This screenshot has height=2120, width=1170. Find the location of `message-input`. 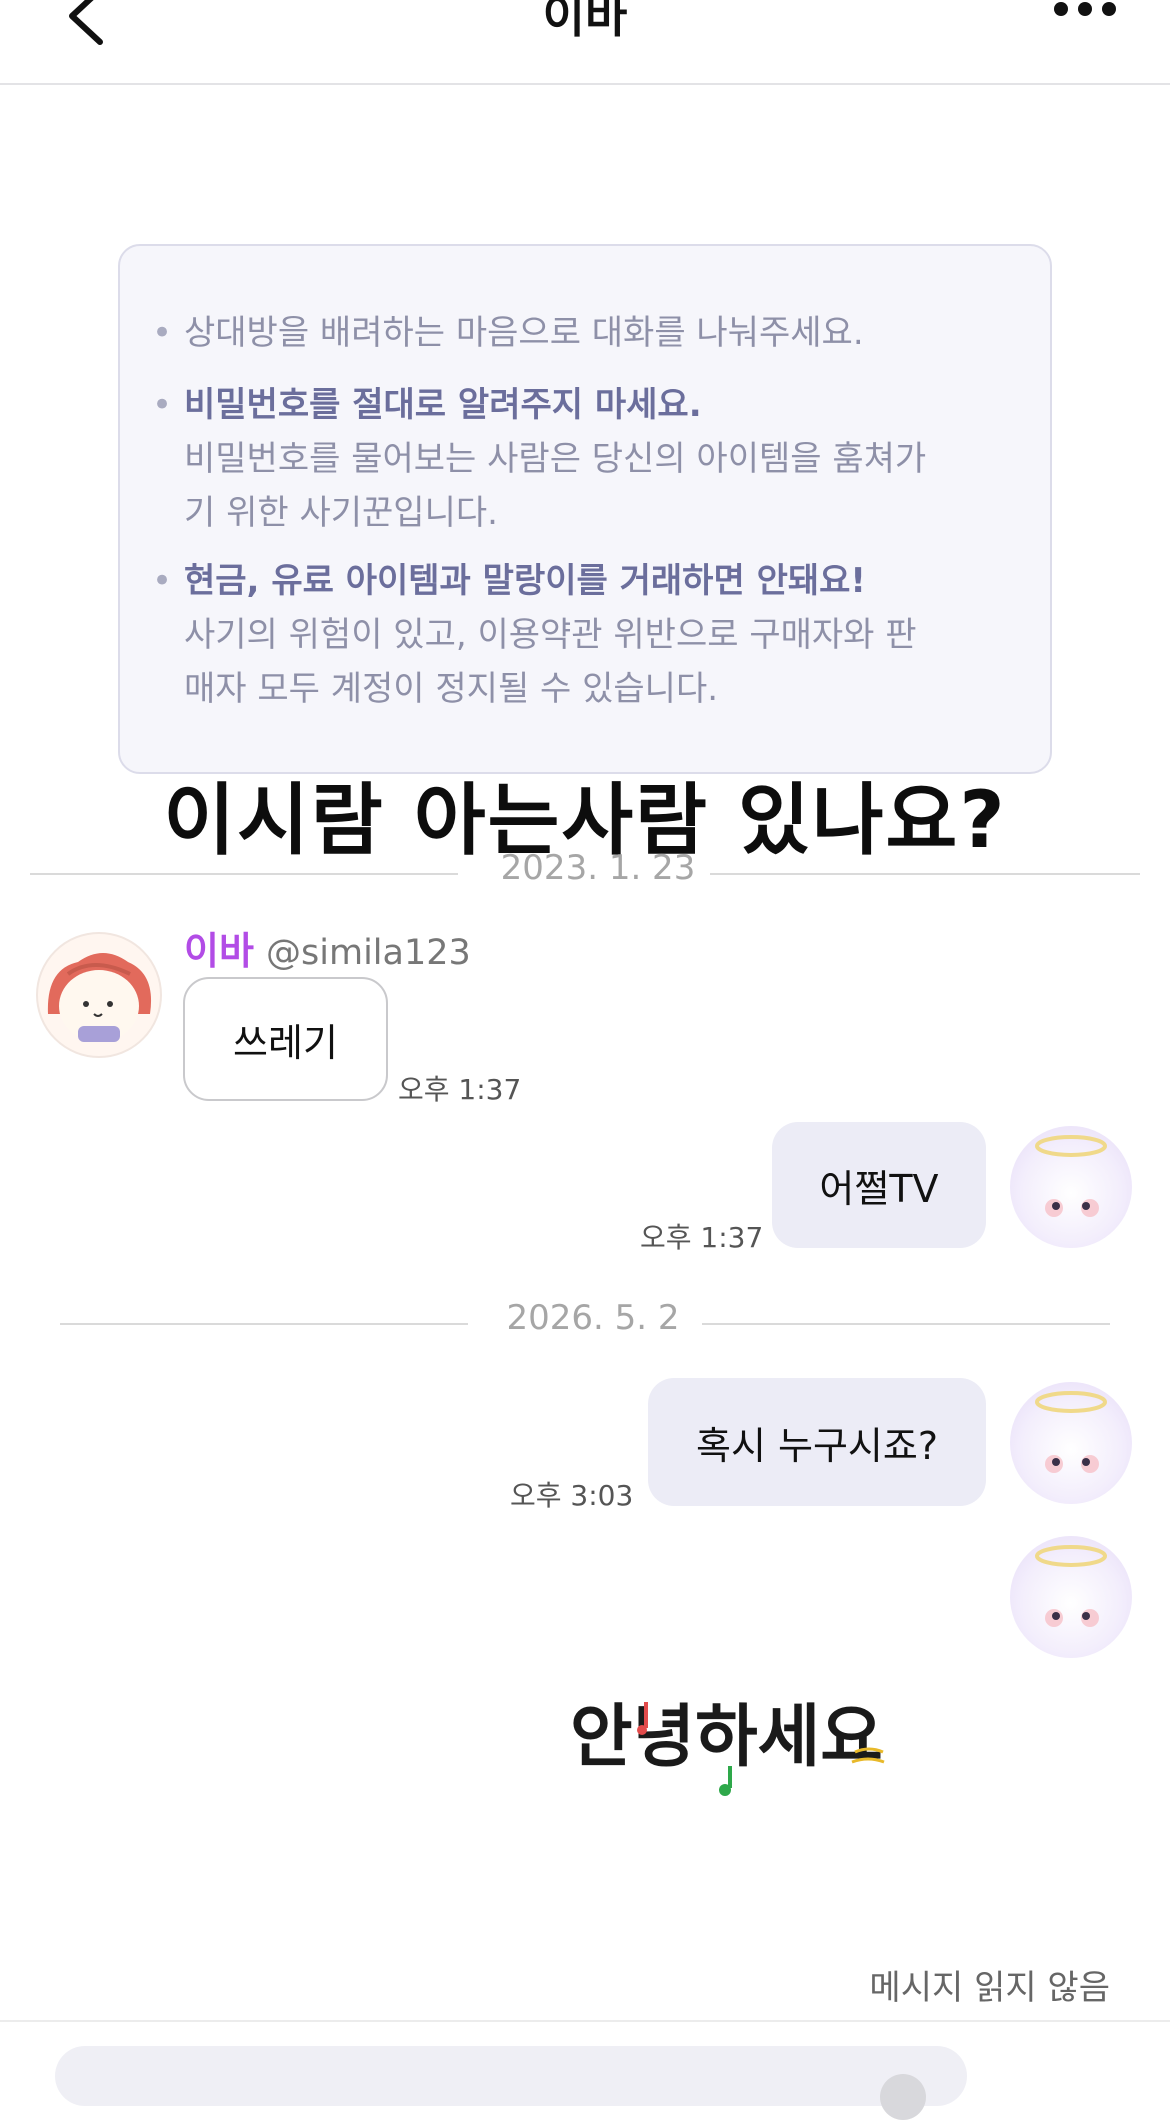

message-input is located at coordinates (511, 2076).